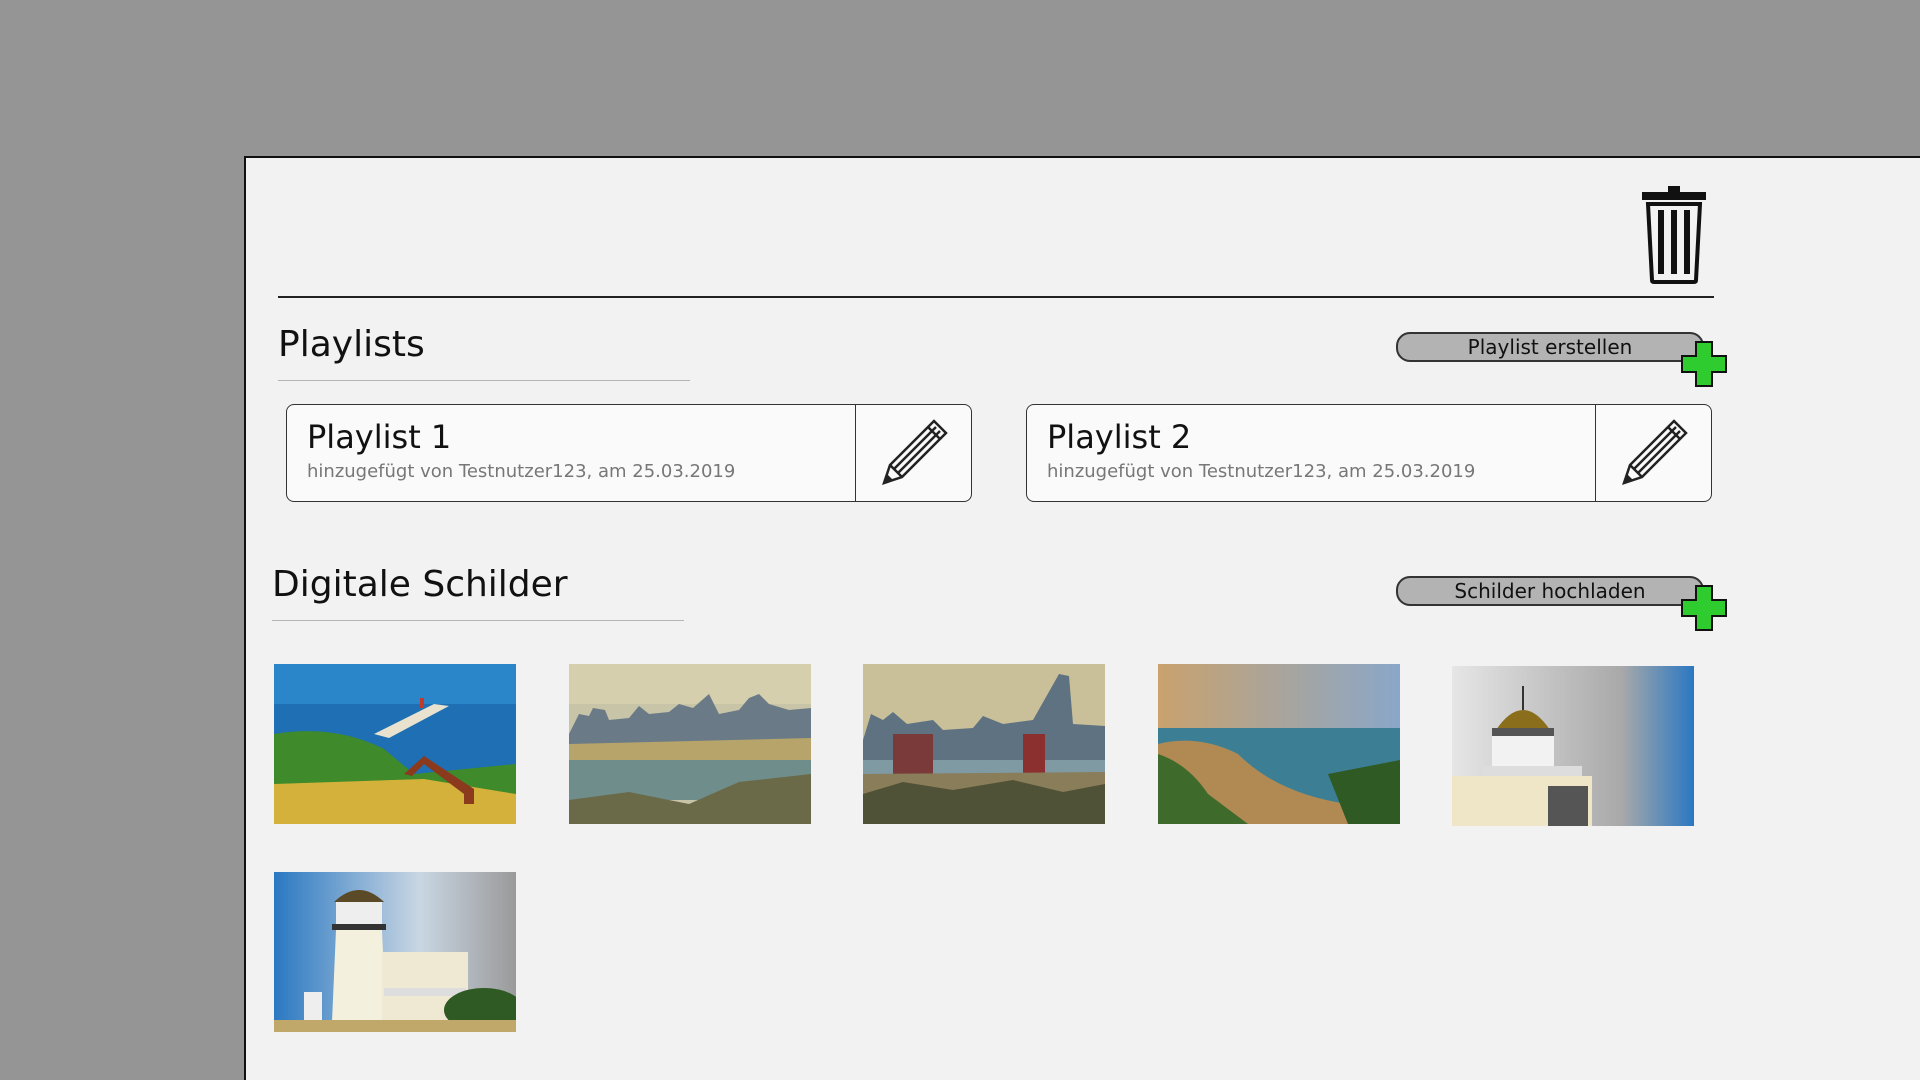 This screenshot has height=1080, width=1920. What do you see at coordinates (1119, 437) in the screenshot?
I see `playlist-name: Playlist 2` at bounding box center [1119, 437].